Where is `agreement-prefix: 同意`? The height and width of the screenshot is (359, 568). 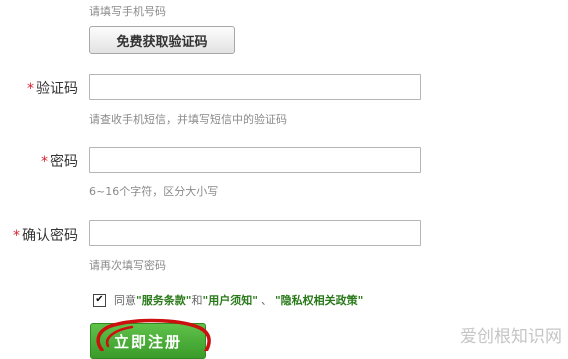
agreement-prefix: 同意 is located at coordinates (125, 300).